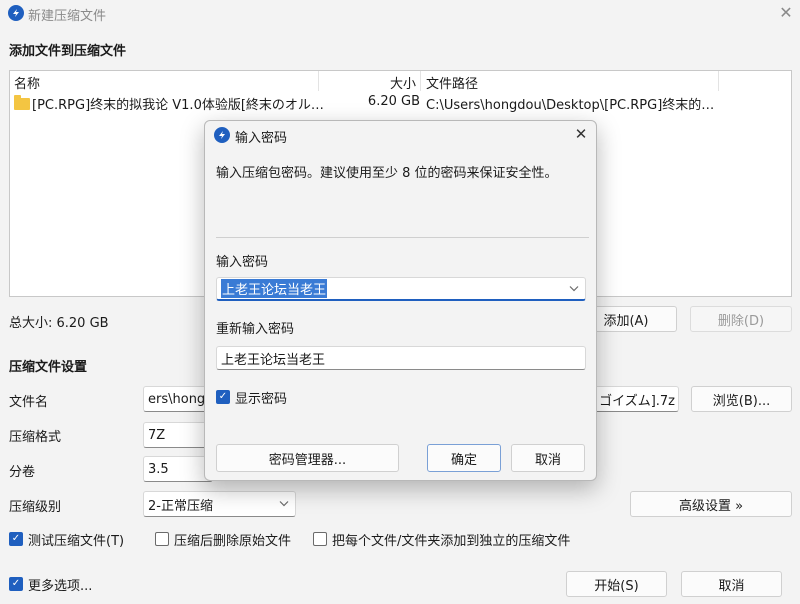  Describe the element at coordinates (464, 458) in the screenshot. I see `ok-button: 确定` at that location.